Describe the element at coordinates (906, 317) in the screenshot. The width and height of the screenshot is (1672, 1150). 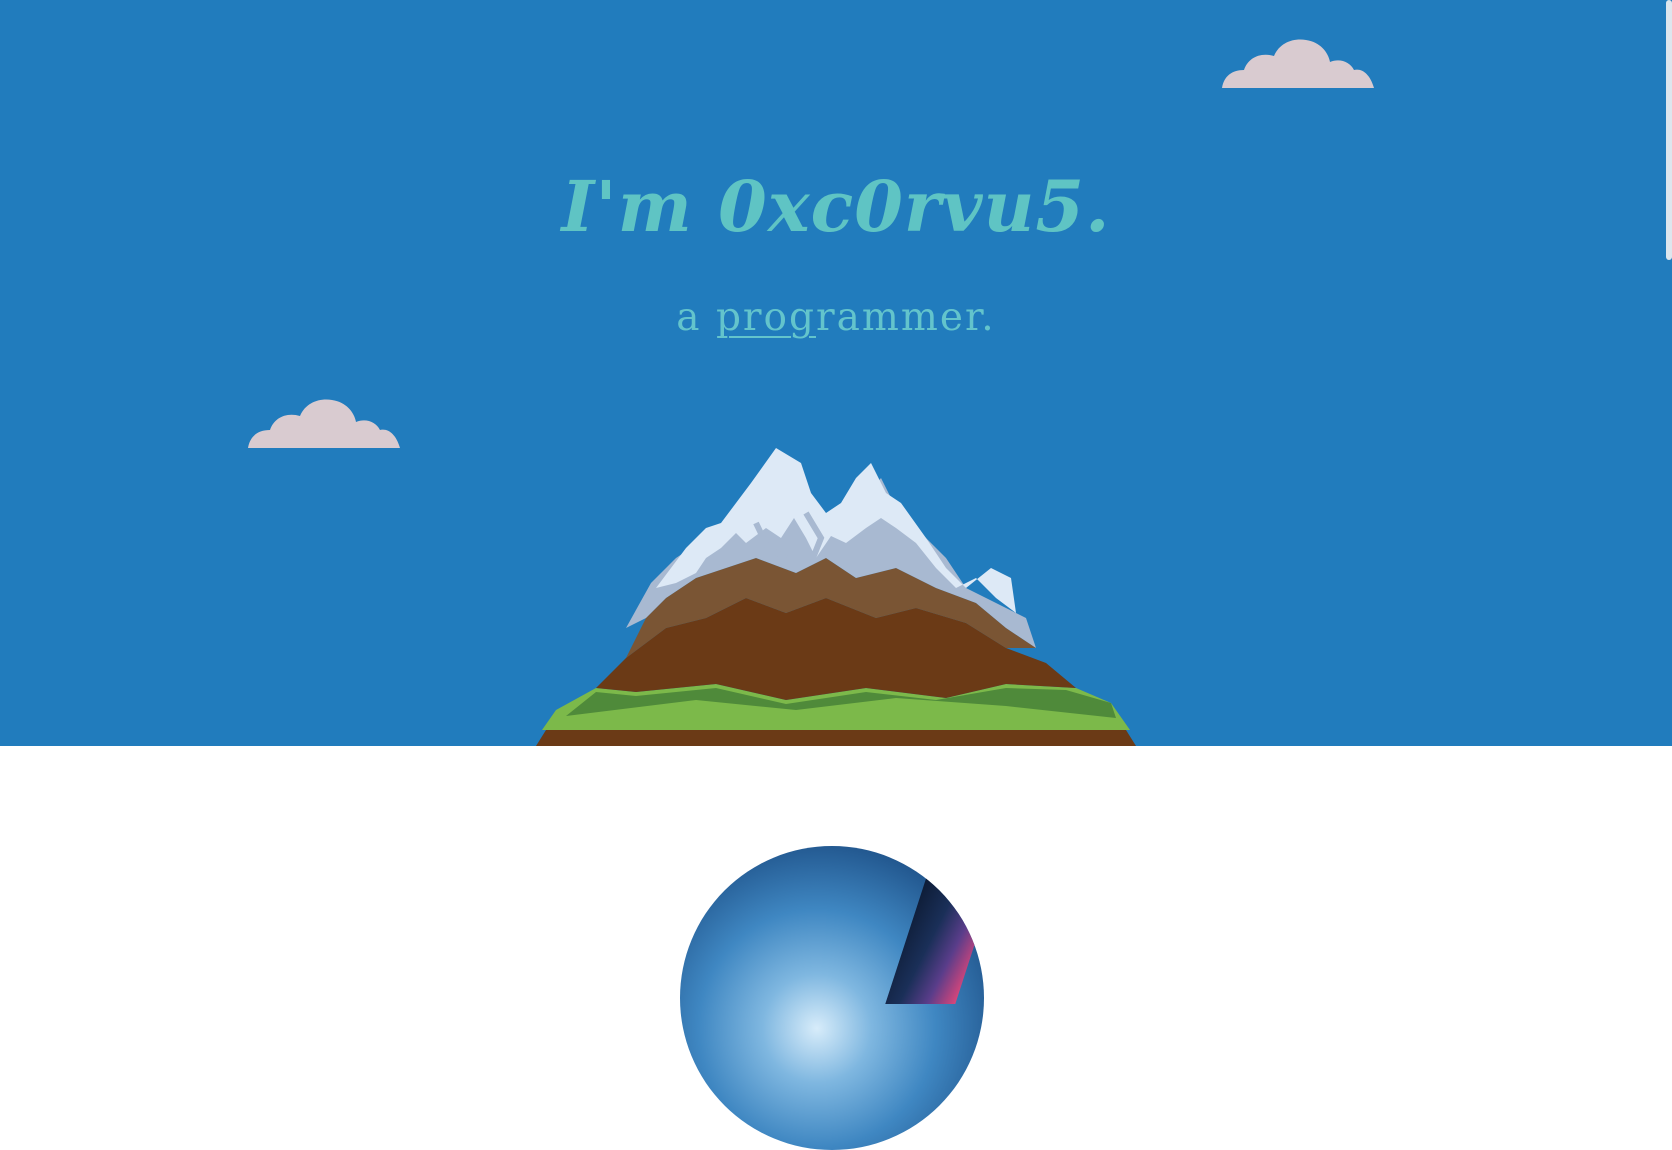
I see `subtitle-rest: rammer.` at that location.